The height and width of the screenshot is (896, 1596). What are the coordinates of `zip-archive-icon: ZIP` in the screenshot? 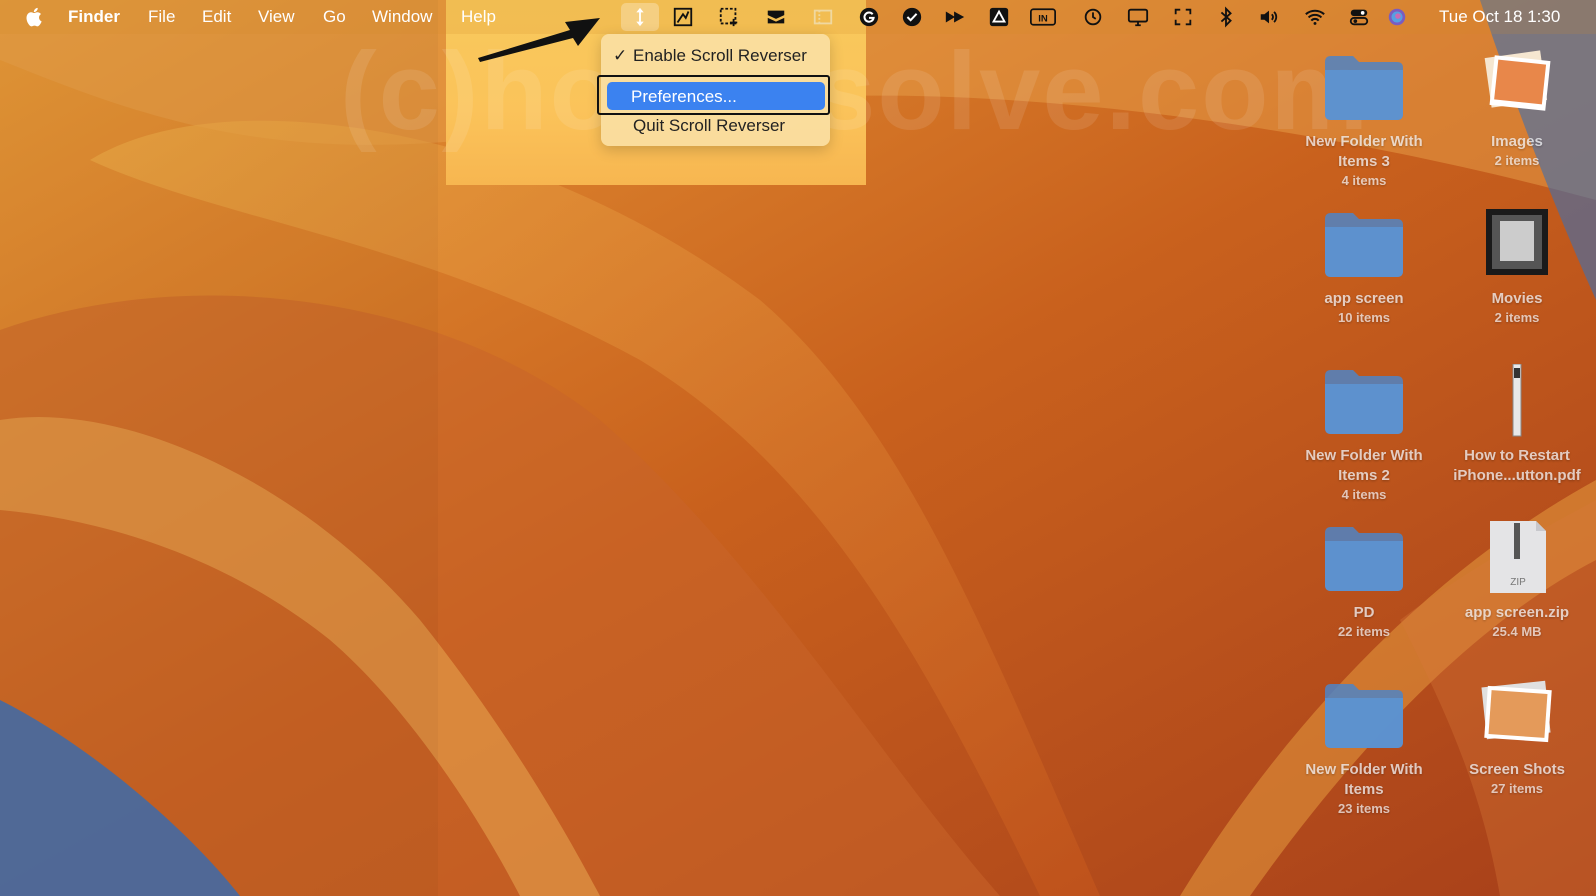 It's located at (1517, 558).